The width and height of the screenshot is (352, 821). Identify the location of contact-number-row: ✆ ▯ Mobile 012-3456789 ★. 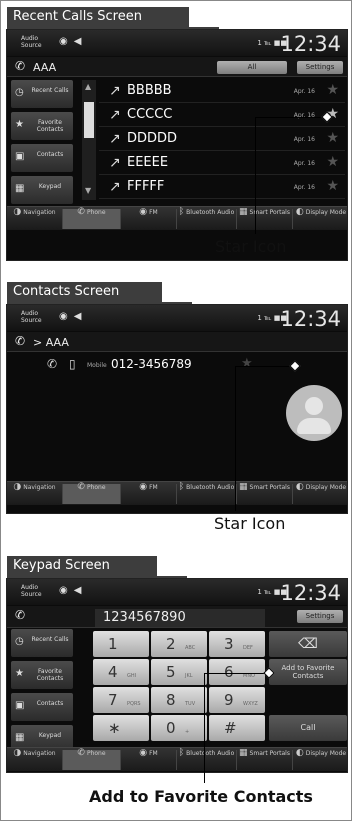
(152, 366).